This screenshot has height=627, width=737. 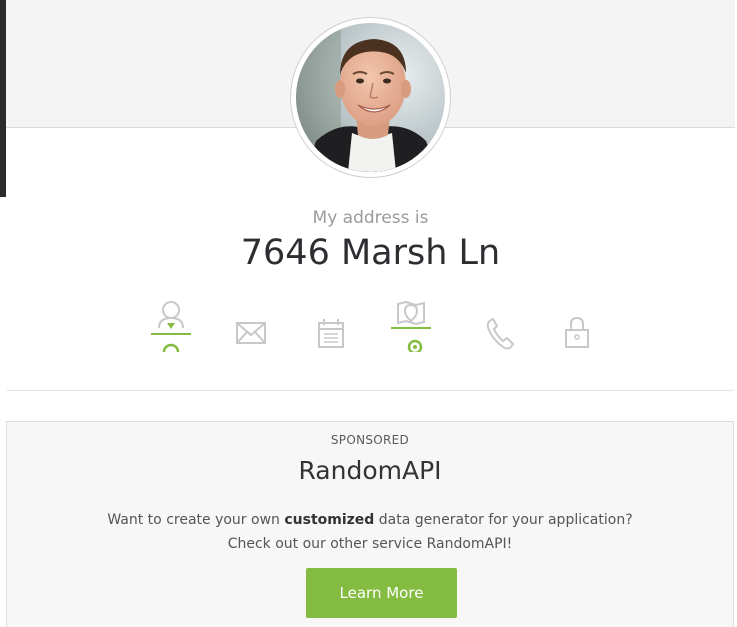 What do you see at coordinates (499, 326) in the screenshot?
I see `phone-icon` at bounding box center [499, 326].